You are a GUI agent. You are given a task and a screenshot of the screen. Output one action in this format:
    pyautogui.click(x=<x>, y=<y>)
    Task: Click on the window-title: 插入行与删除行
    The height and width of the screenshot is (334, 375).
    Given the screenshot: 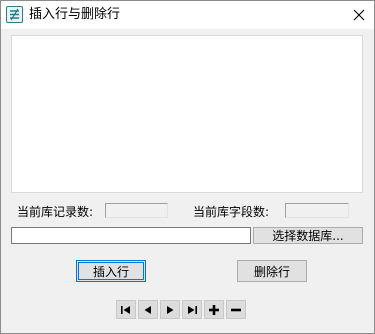 What is the action you would take?
    pyautogui.click(x=75, y=14)
    